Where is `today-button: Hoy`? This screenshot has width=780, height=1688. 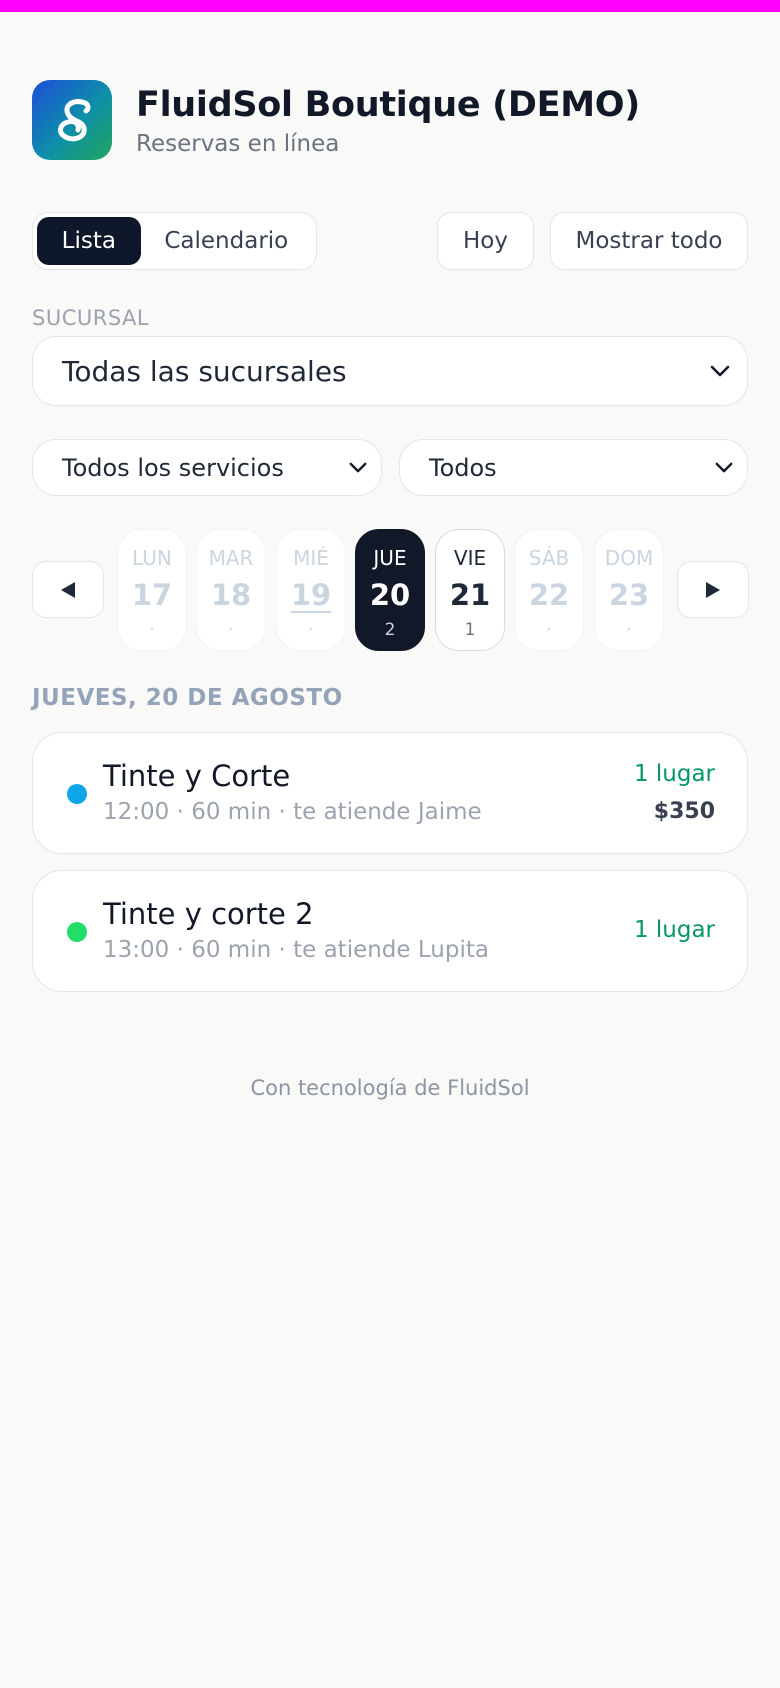
today-button: Hoy is located at coordinates (485, 241).